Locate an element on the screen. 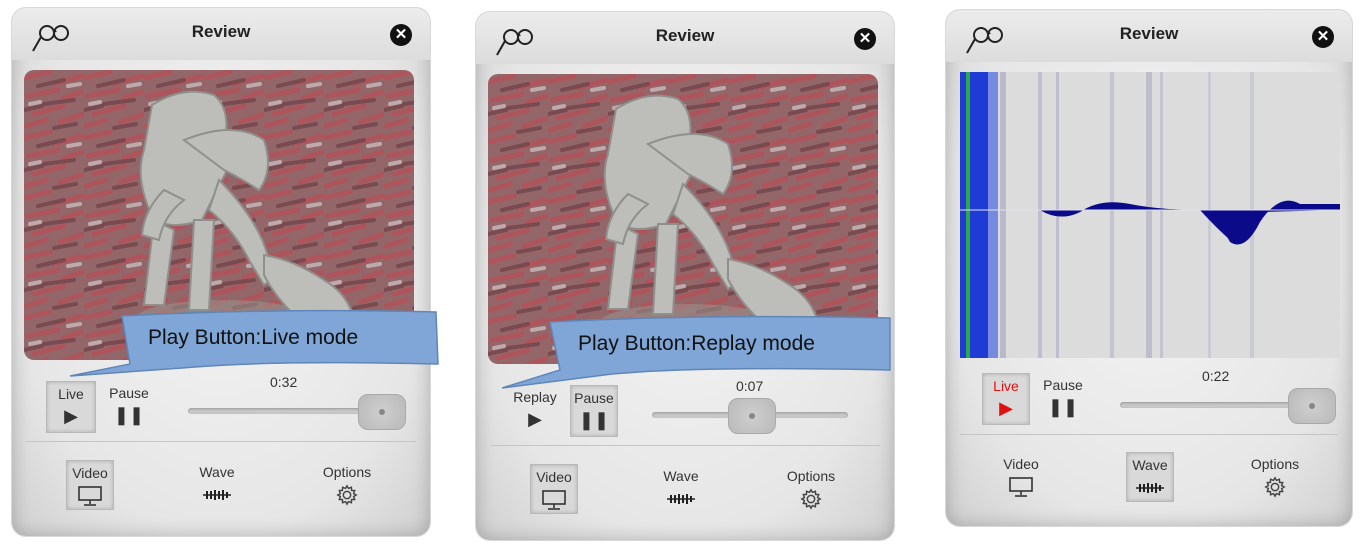 The image size is (1360, 544). waveform-display is located at coordinates (1150, 215).